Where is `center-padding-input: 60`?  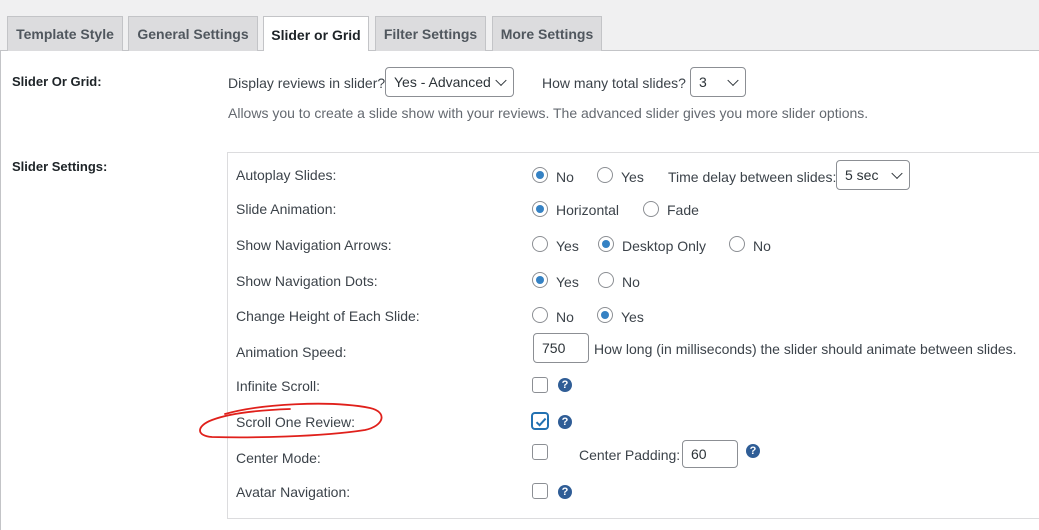 center-padding-input: 60 is located at coordinates (710, 454).